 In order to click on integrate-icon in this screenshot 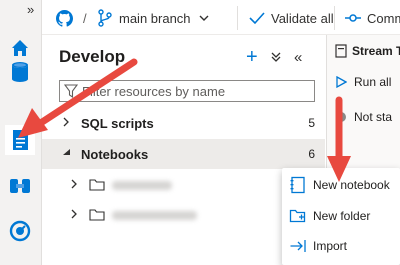, I will do `click(20, 186)`.